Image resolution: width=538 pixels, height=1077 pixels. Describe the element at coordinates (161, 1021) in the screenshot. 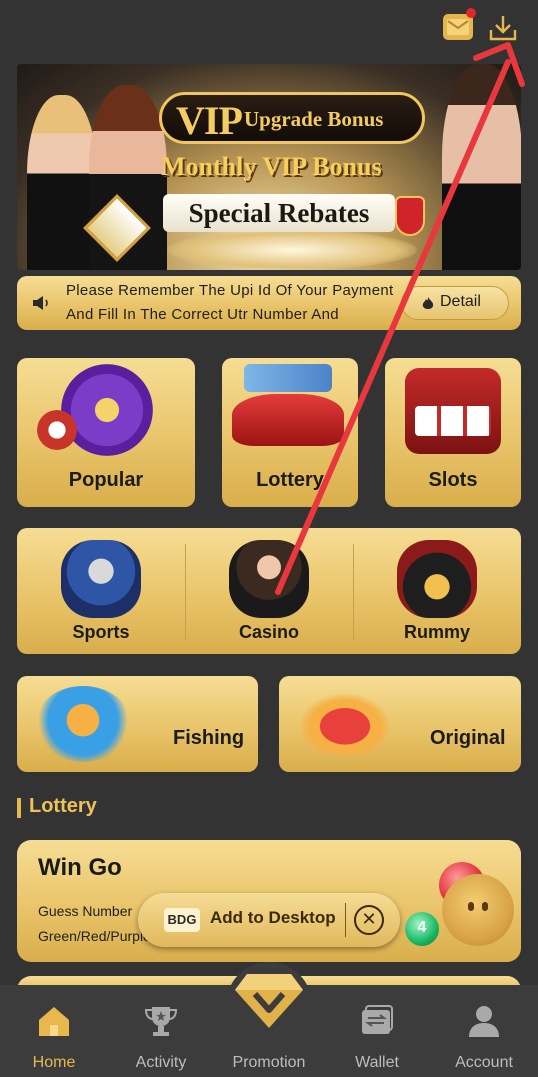

I see `trophy-icon` at that location.